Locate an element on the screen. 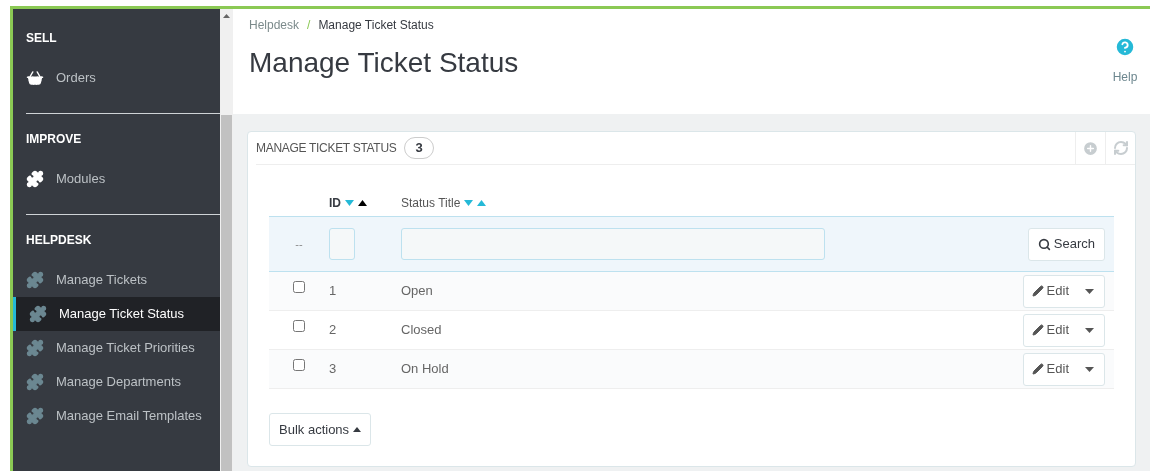  bulk-actions-button: Bulk actions is located at coordinates (320, 429).